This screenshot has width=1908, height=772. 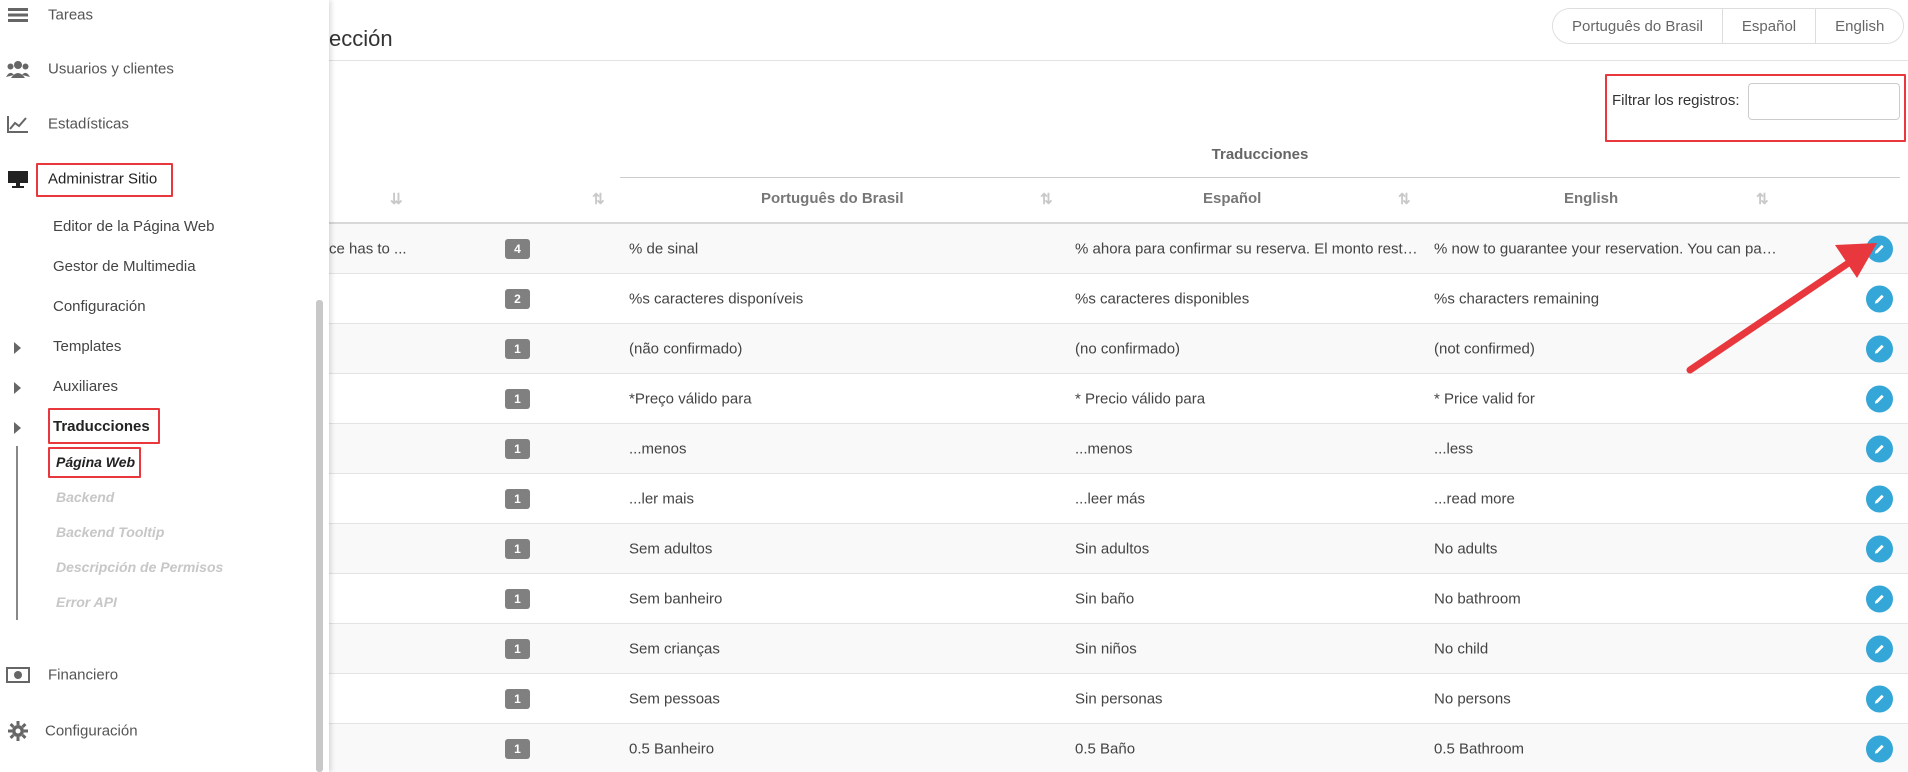 I want to click on sort-icon: ⇊, so click(x=396, y=199).